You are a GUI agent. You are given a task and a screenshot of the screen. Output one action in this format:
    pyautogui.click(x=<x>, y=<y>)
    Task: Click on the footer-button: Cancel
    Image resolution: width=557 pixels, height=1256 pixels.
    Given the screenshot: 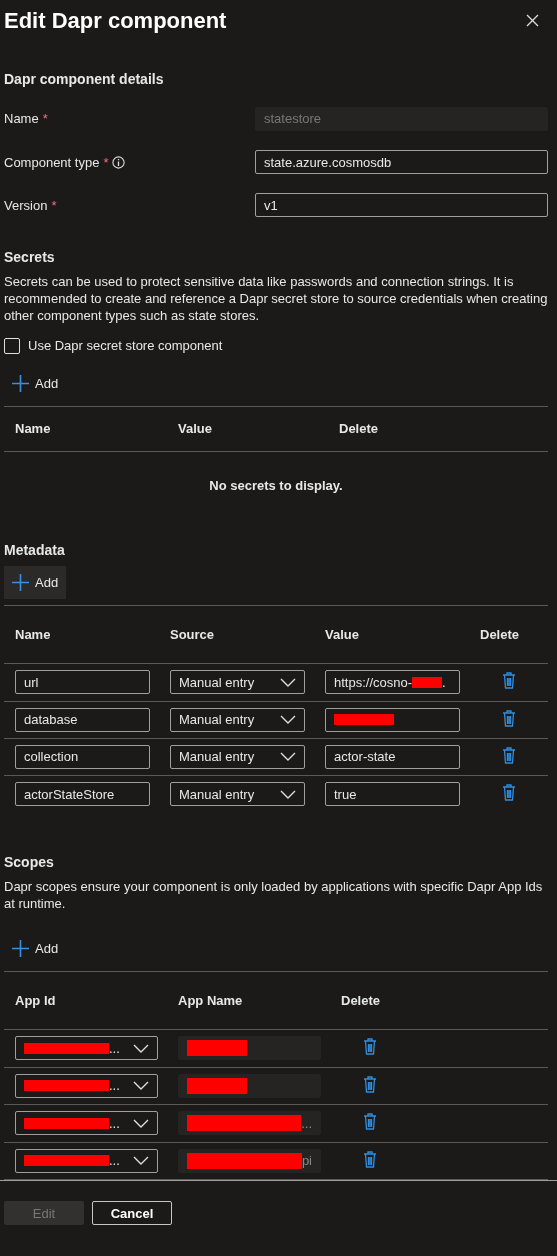 What is the action you would take?
    pyautogui.click(x=132, y=1213)
    